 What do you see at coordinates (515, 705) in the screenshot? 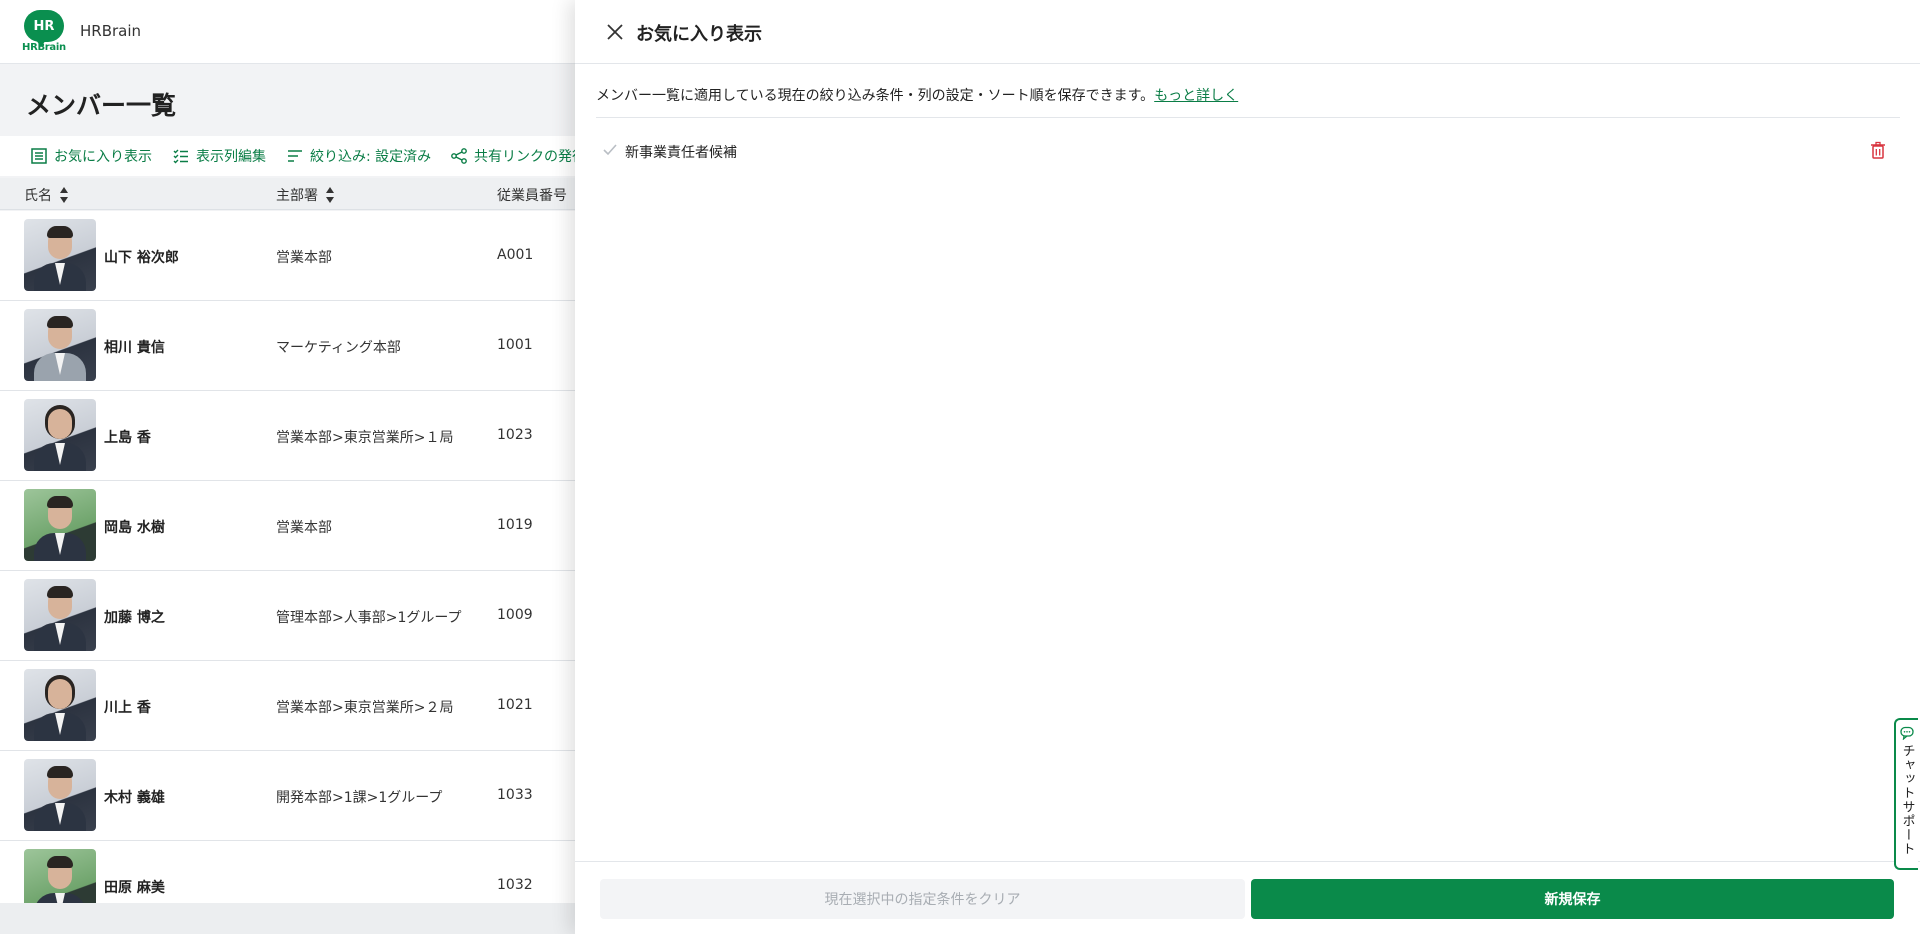
I see `member-empno: 1021` at bounding box center [515, 705].